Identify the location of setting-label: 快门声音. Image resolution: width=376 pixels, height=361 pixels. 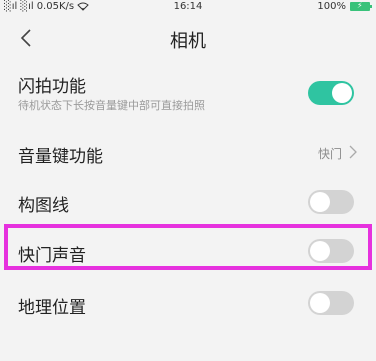
(52, 256).